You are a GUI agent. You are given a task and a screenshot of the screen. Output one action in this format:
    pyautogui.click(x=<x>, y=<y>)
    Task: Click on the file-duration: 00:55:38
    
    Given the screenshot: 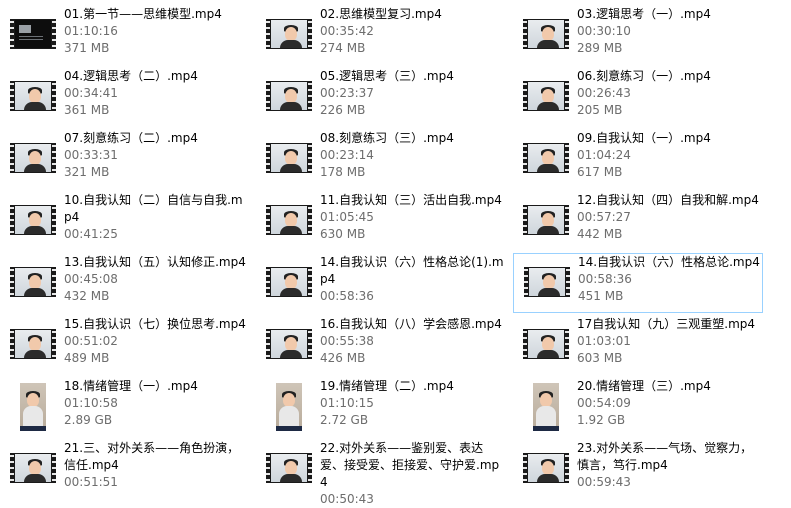 What is the action you would take?
    pyautogui.click(x=347, y=341)
    